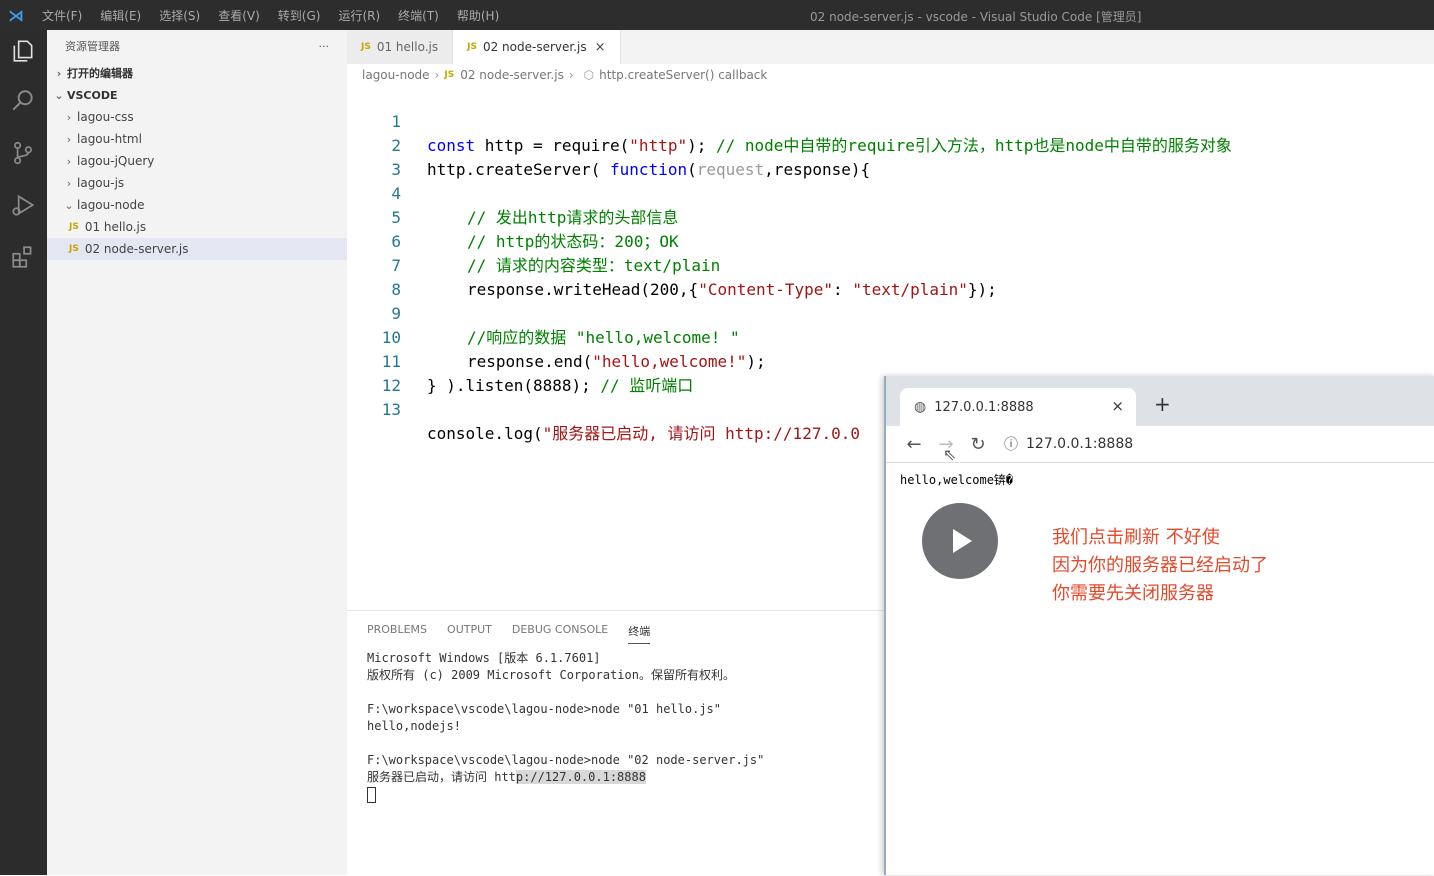 The image size is (1434, 876). Describe the element at coordinates (400, 47) in the screenshot. I see `tab-01-hello: JS 01 hello.js` at that location.